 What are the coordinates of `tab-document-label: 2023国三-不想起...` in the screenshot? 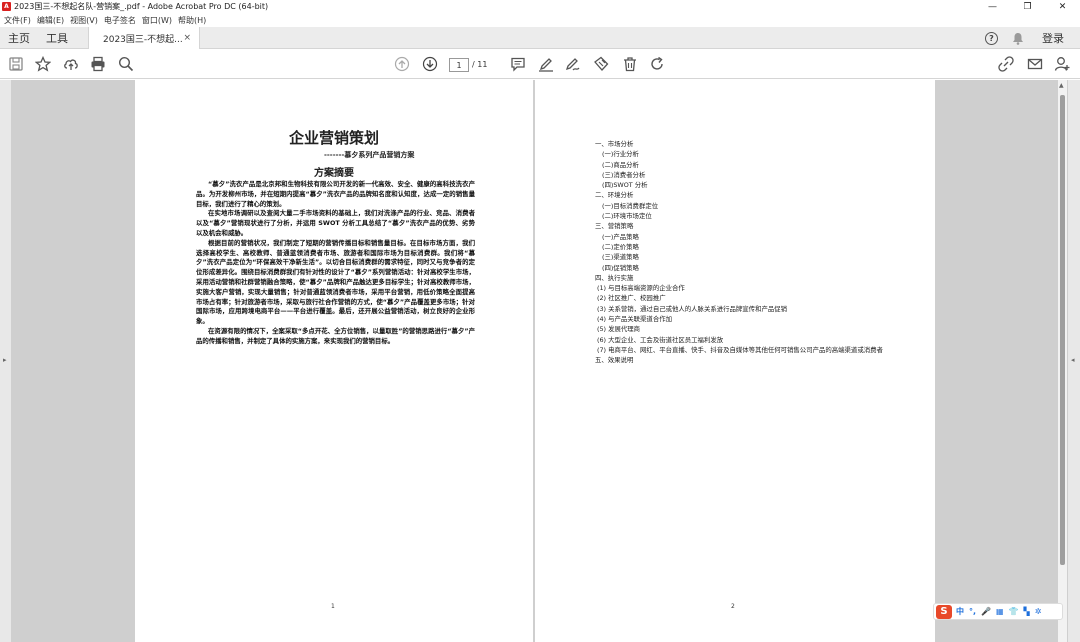 It's located at (143, 39).